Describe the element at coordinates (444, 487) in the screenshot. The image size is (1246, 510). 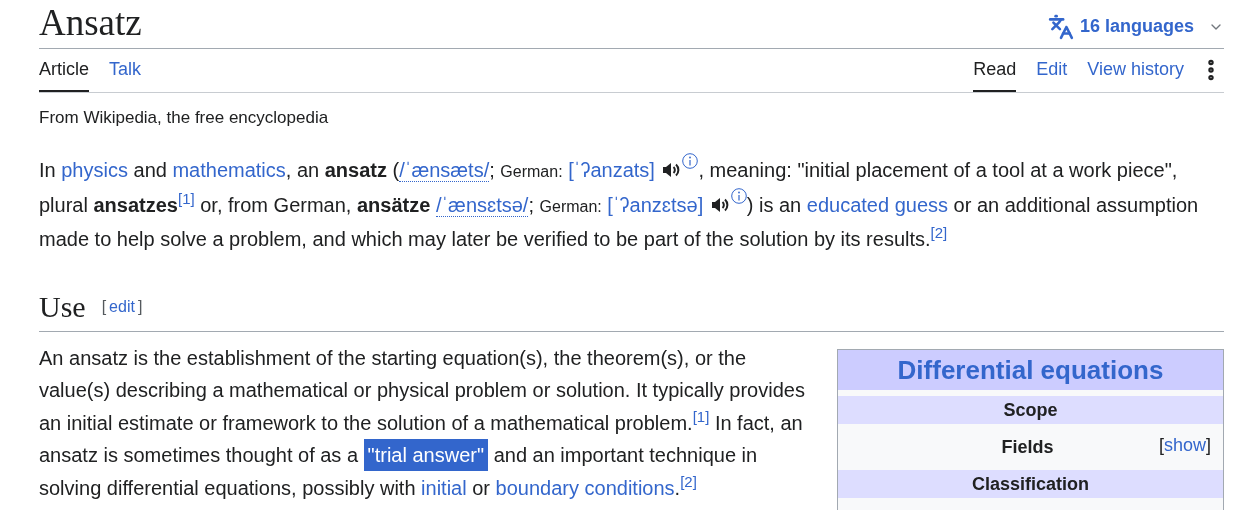
I see `link: initial` at that location.